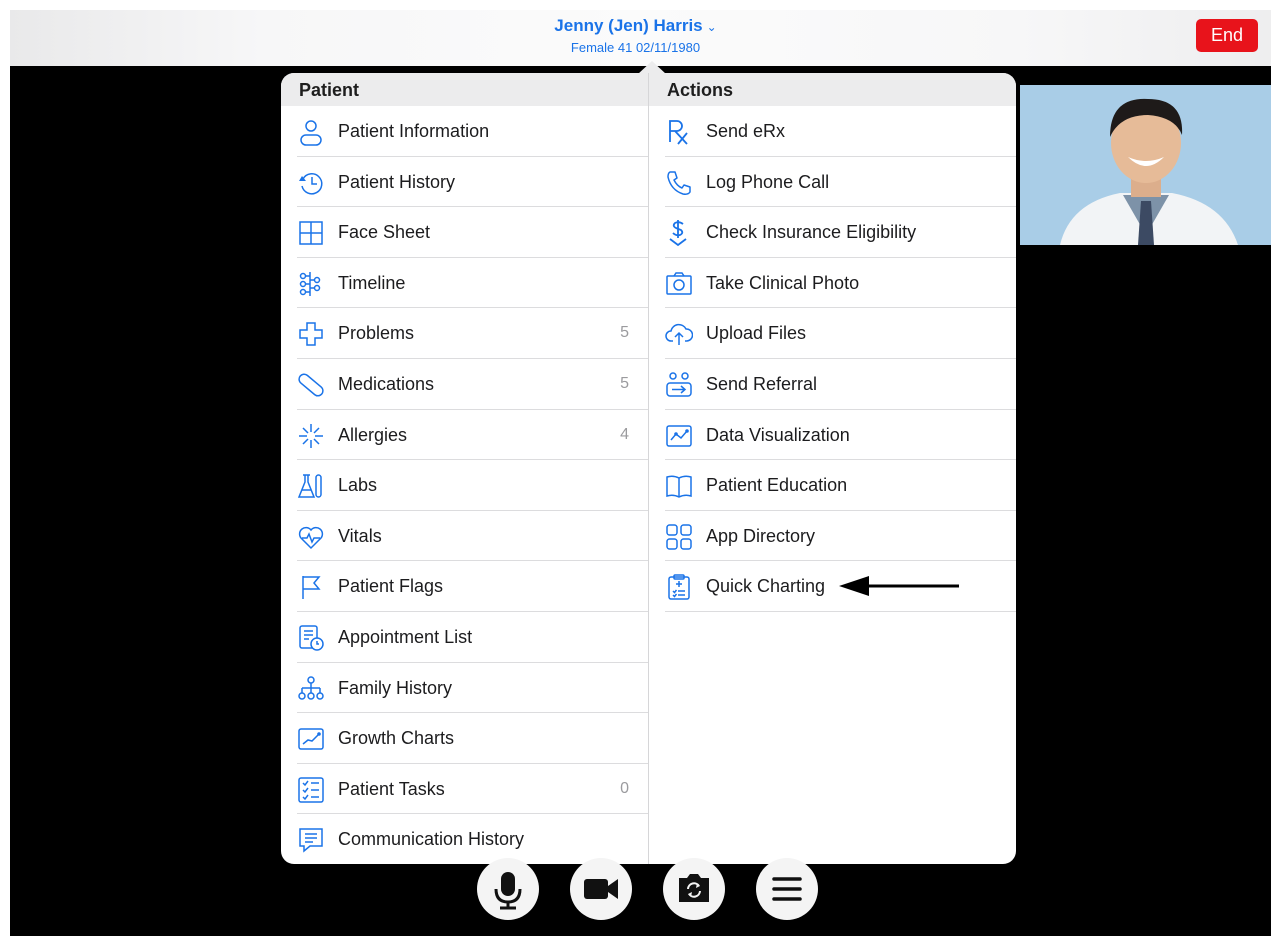 The height and width of the screenshot is (936, 1271). What do you see at coordinates (778, 434) in the screenshot?
I see `menu-item-label: Data Visualization` at bounding box center [778, 434].